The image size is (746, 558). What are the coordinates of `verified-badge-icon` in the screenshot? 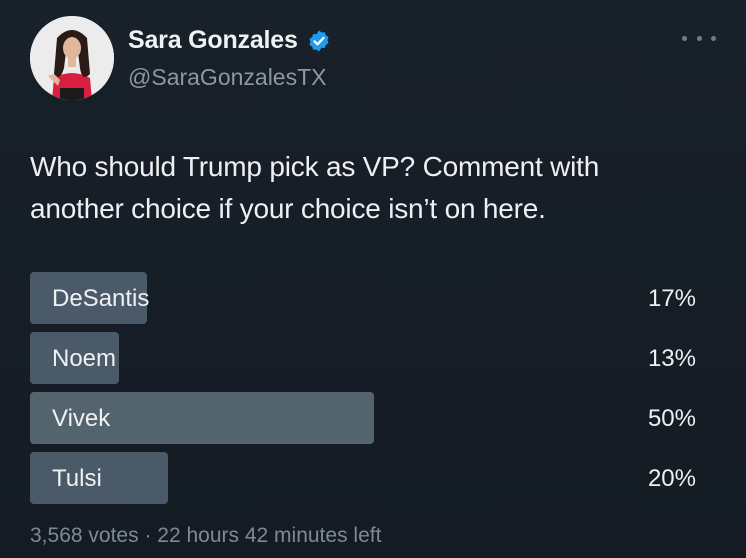 It's located at (319, 41).